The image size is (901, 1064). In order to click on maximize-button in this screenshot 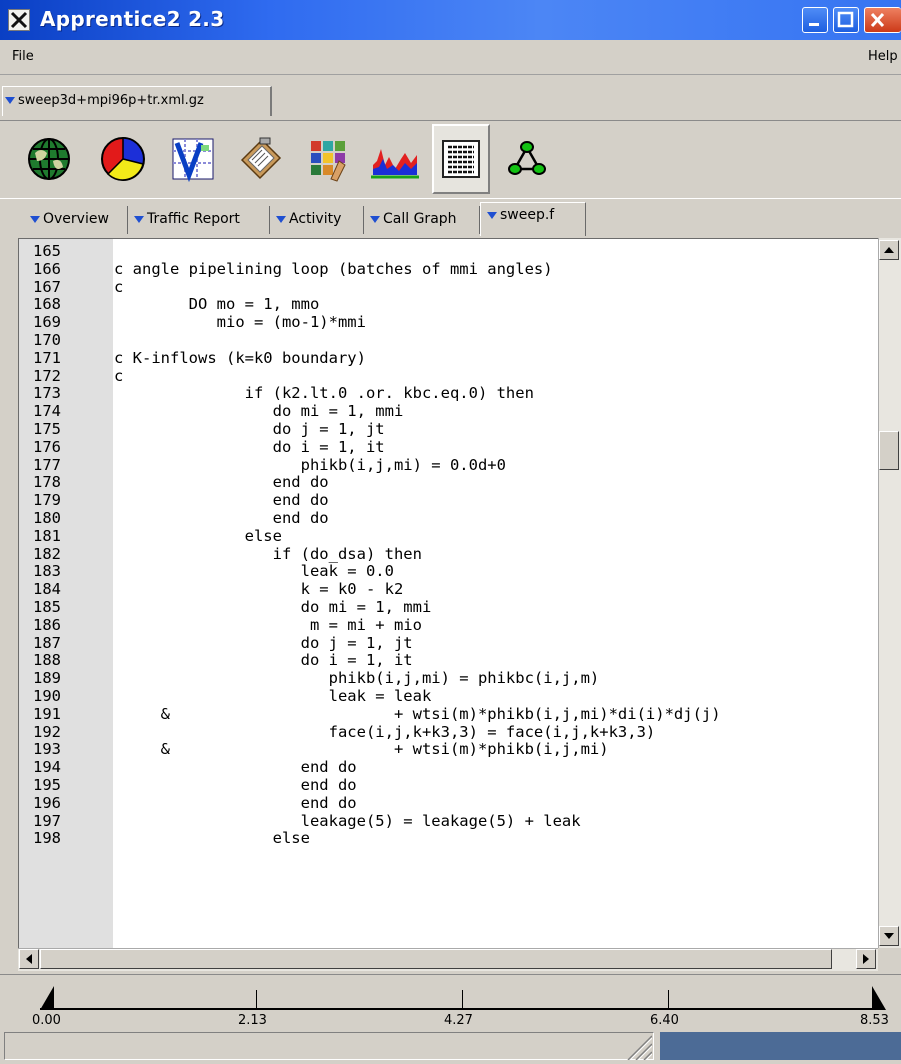, I will do `click(846, 20)`.